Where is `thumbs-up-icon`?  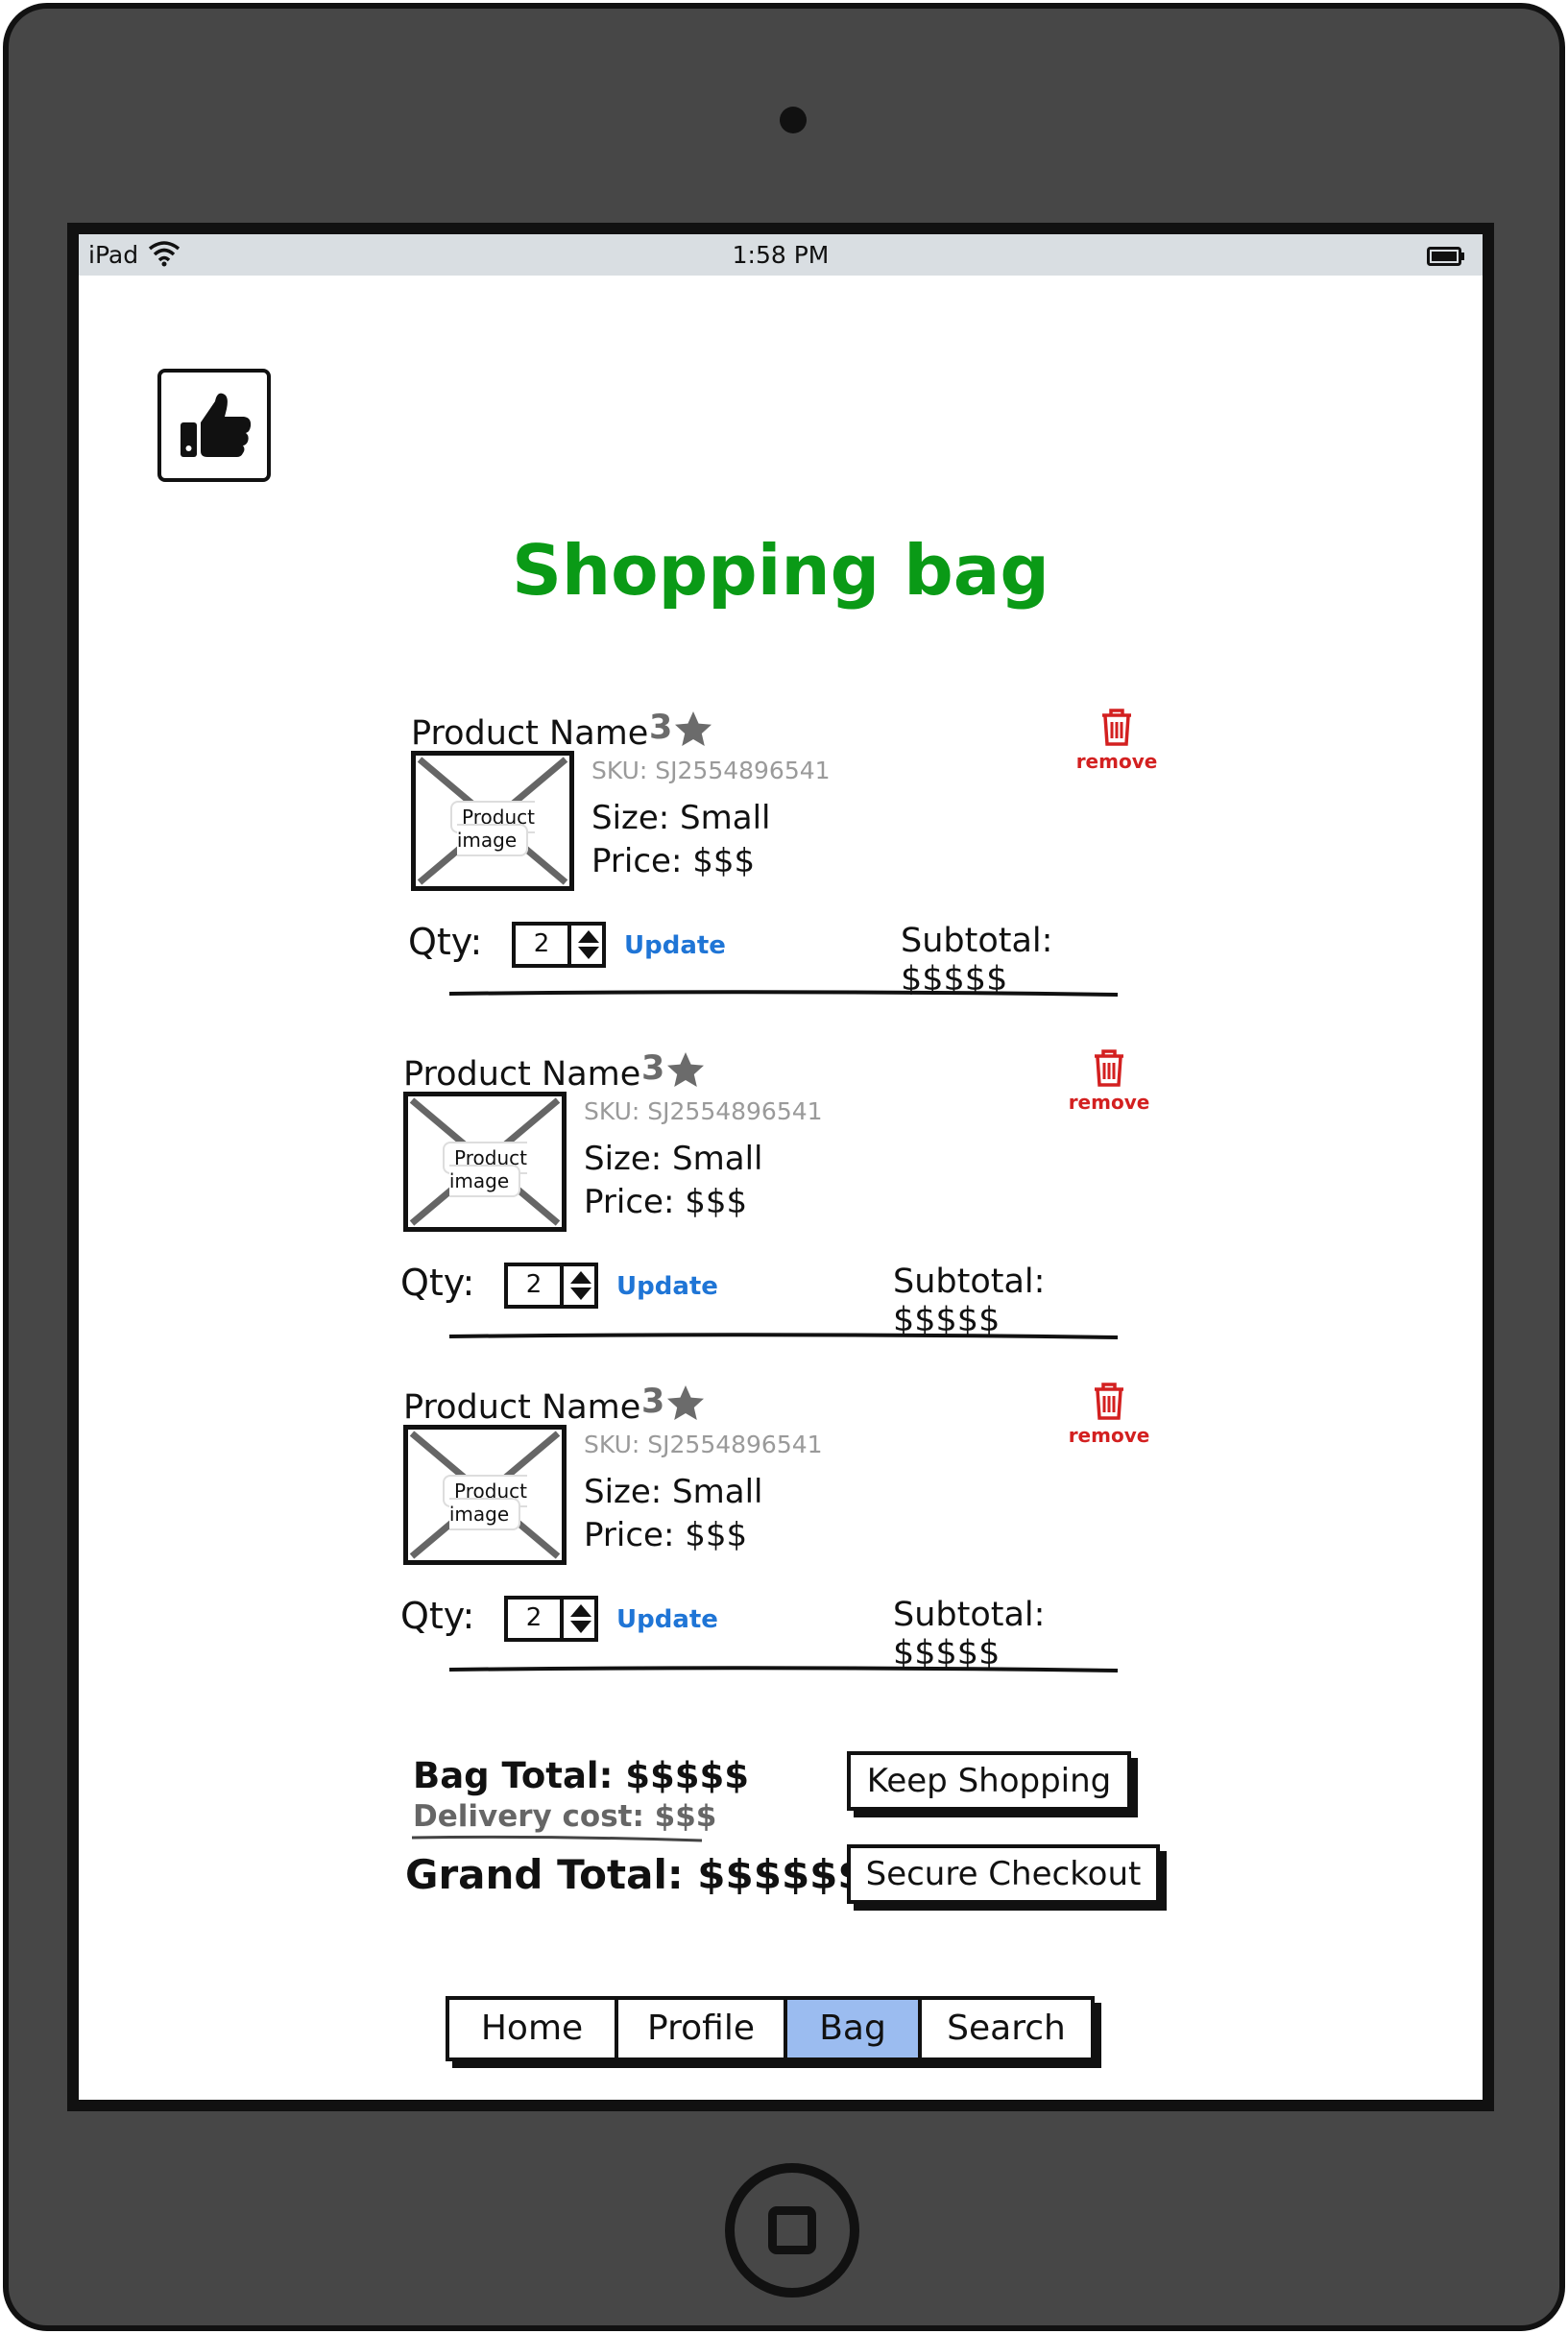 thumbs-up-icon is located at coordinates (216, 425).